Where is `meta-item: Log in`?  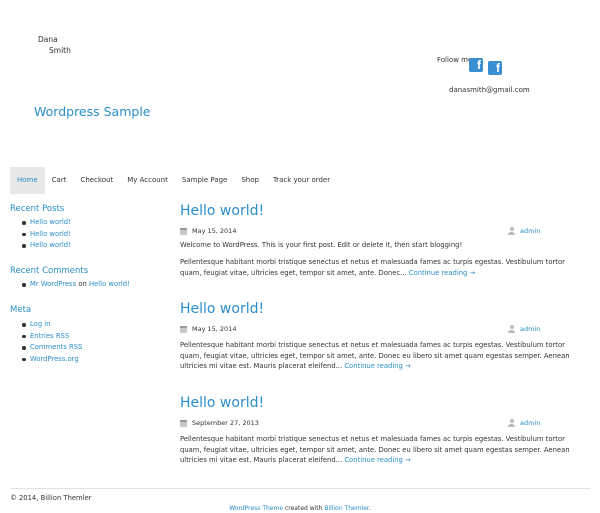 meta-item: Log in is located at coordinates (46, 325).